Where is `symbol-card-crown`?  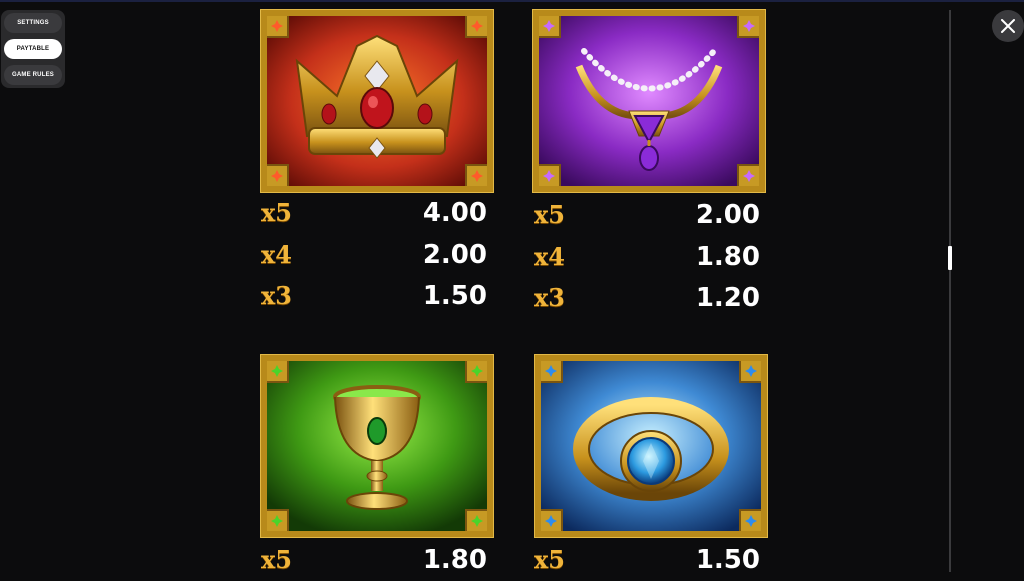 symbol-card-crown is located at coordinates (377, 101).